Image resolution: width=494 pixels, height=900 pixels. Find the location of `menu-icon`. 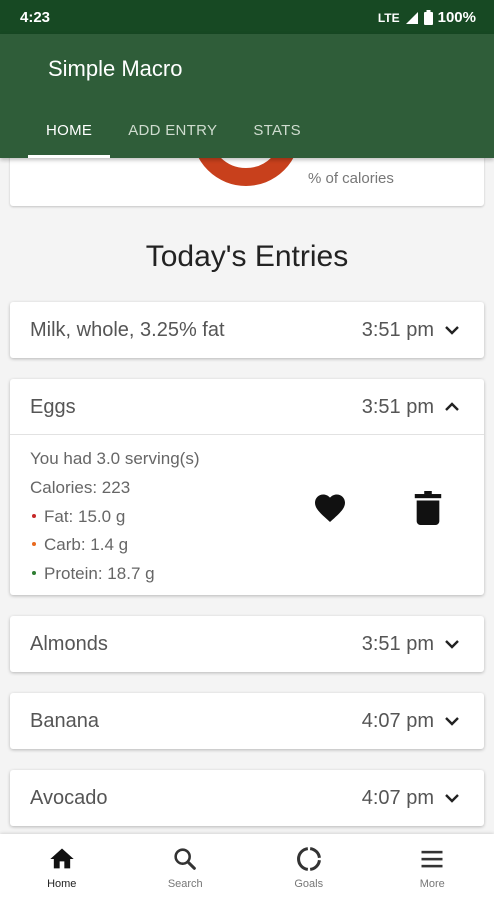

menu-icon is located at coordinates (432, 859).